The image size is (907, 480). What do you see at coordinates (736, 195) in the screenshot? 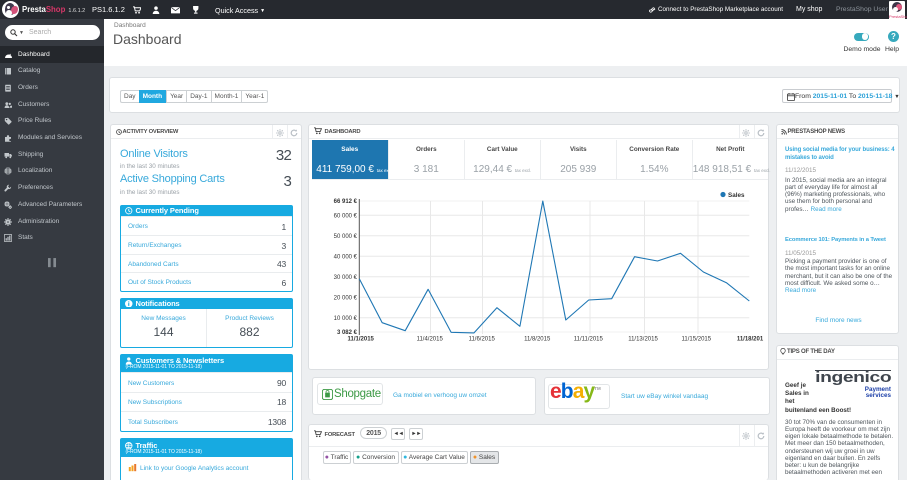
I see `svg-text: Sales` at bounding box center [736, 195].